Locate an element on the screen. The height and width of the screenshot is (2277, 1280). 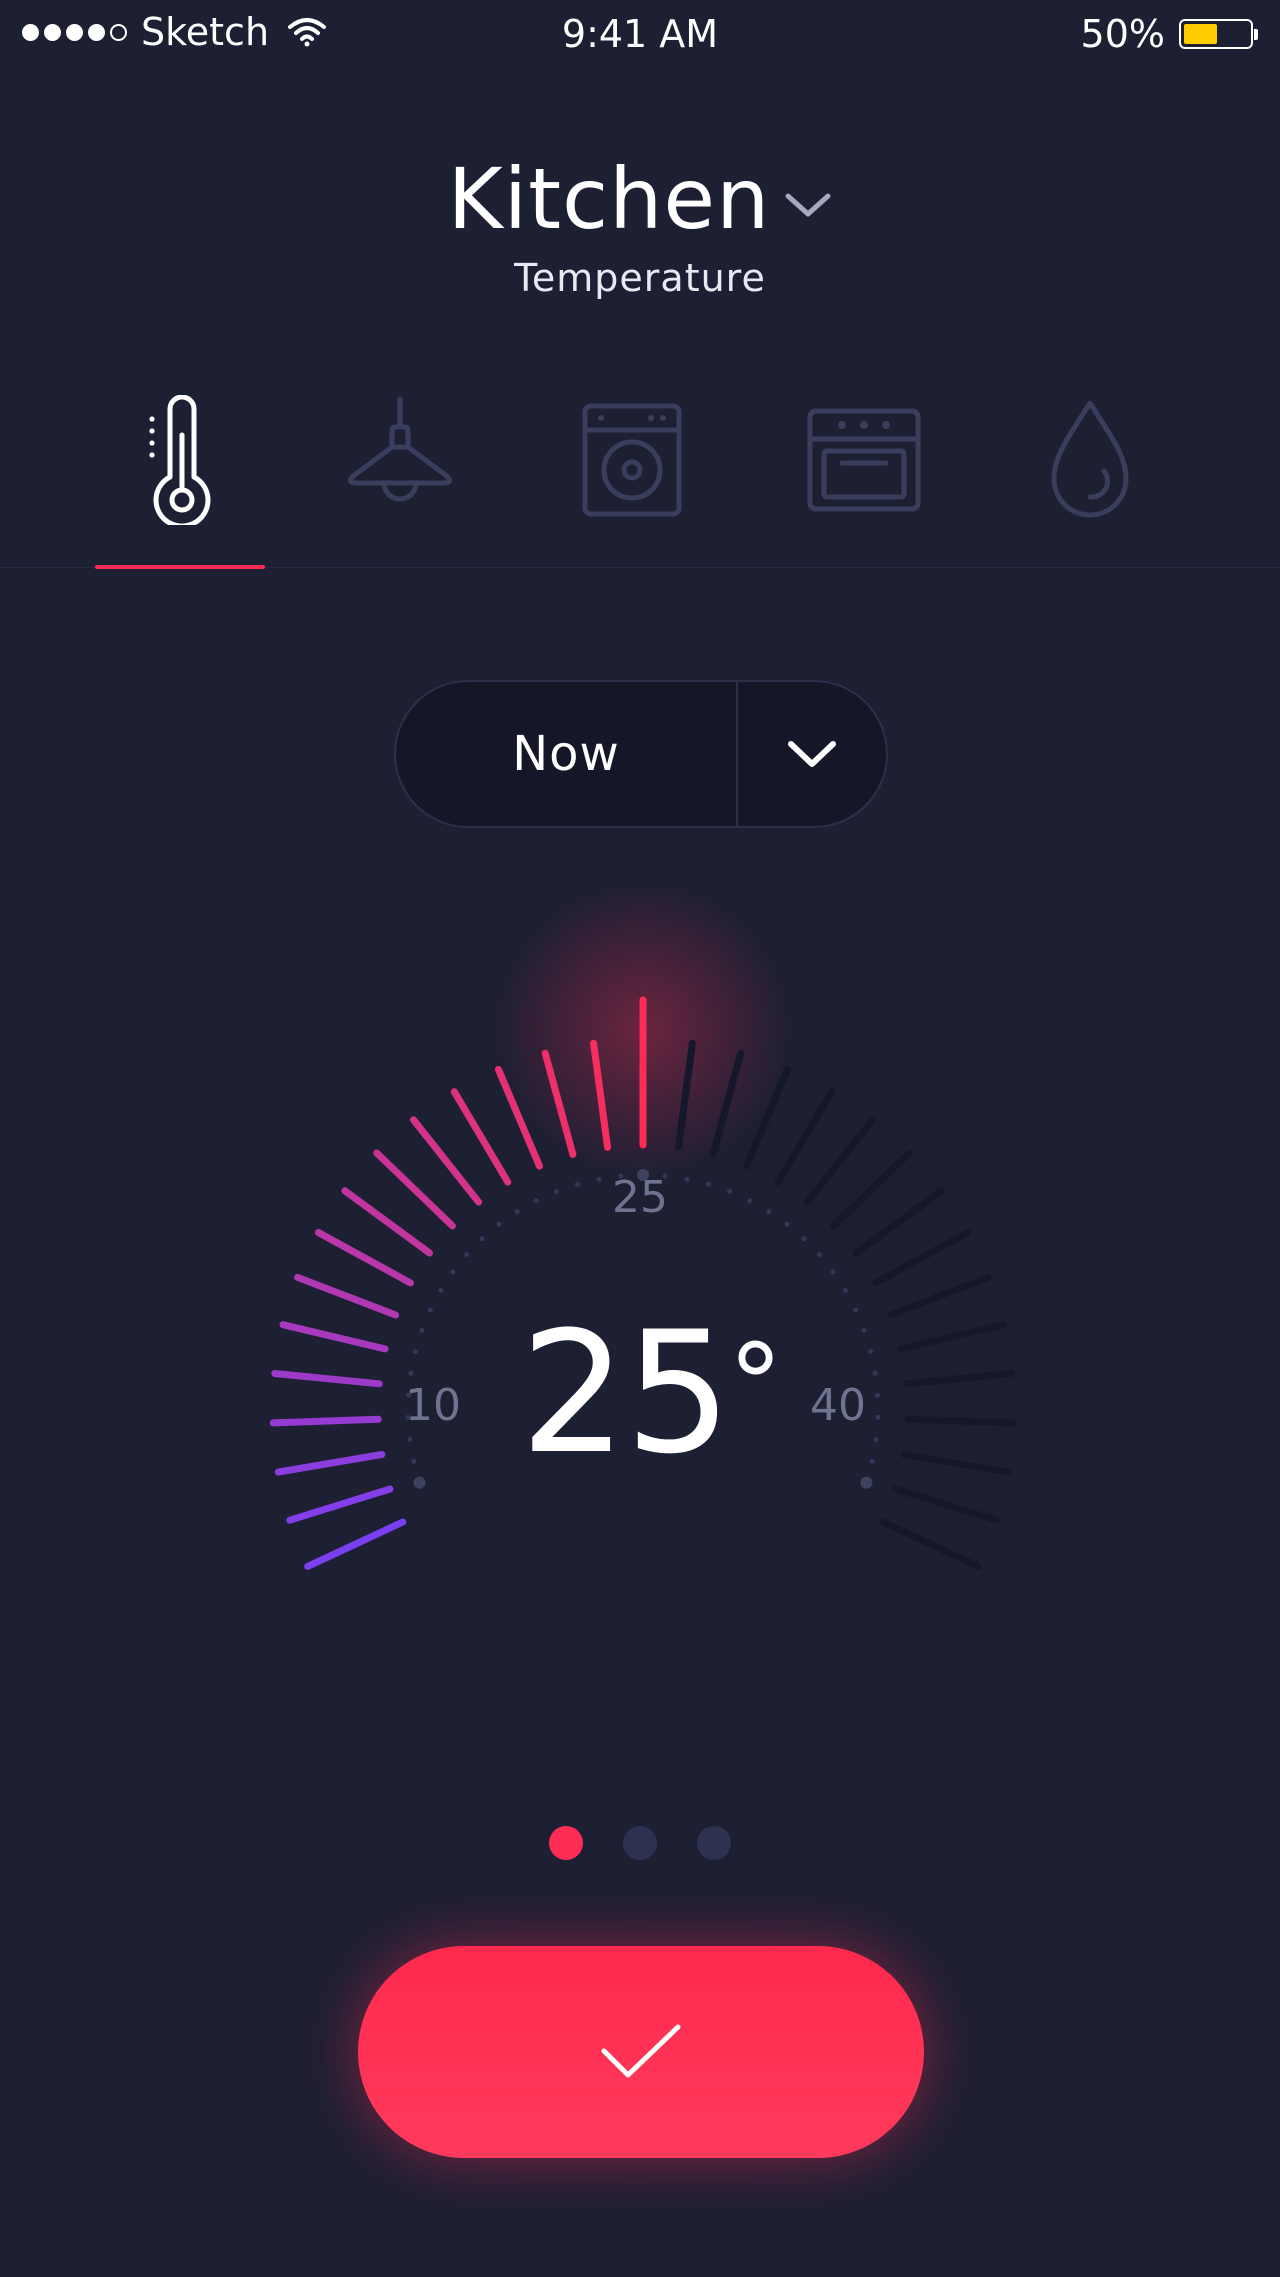
dial-max-label: 40 is located at coordinates (838, 1405).